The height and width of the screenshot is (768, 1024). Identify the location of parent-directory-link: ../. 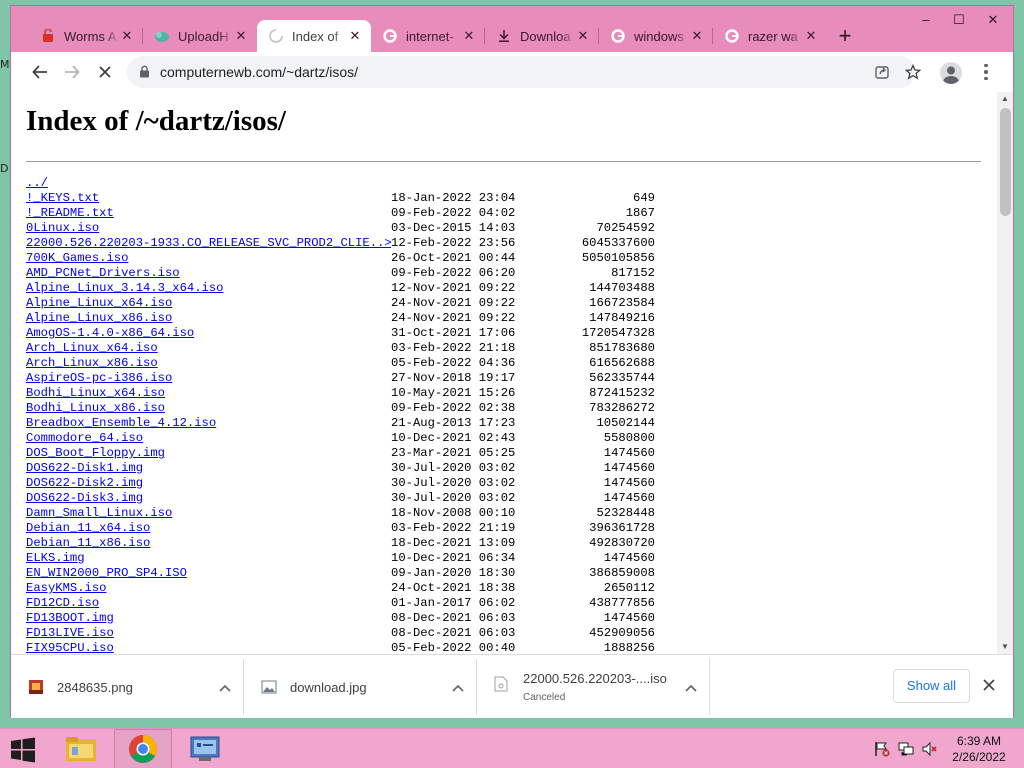
(208, 183).